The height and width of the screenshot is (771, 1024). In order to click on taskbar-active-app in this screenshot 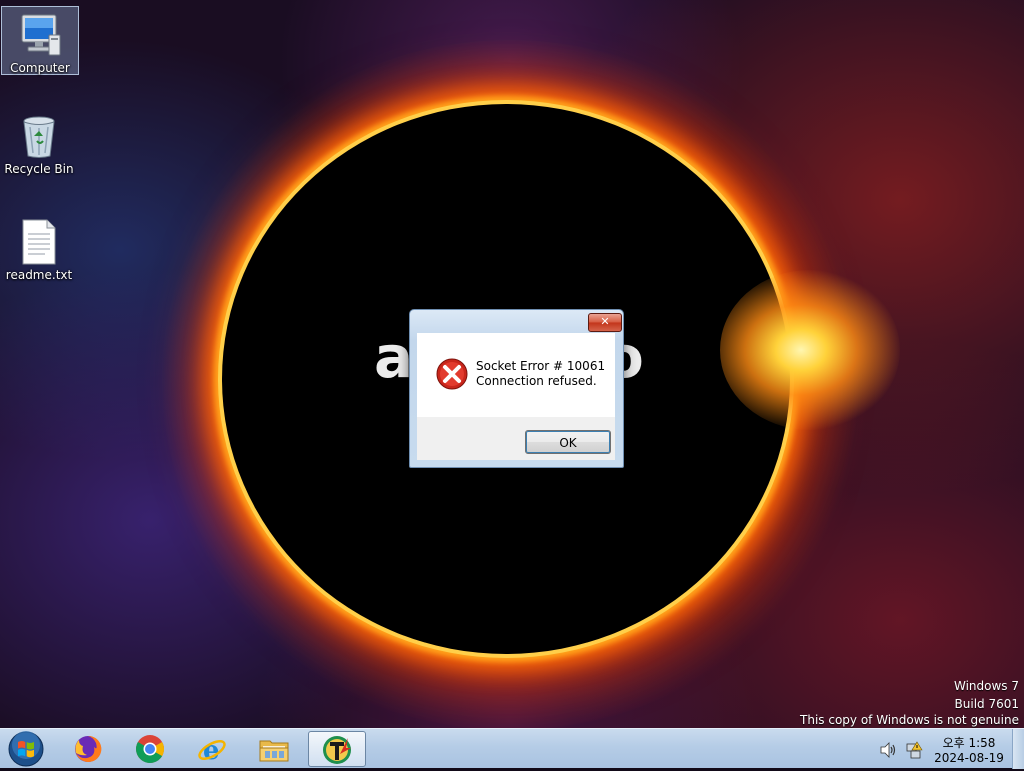, I will do `click(337, 749)`.